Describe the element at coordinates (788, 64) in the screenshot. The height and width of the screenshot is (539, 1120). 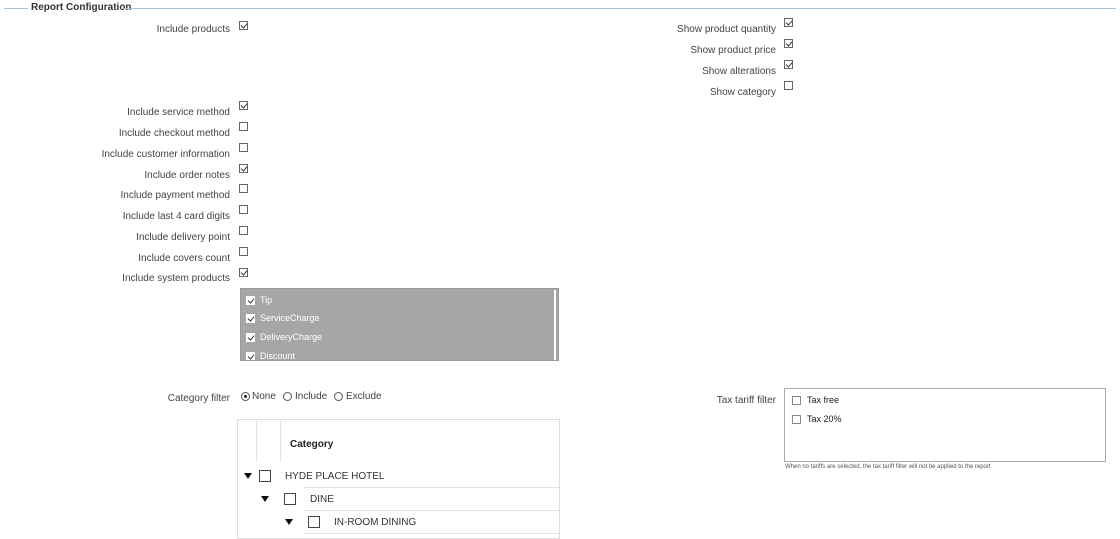
I see `show-alterations-checkbox` at that location.